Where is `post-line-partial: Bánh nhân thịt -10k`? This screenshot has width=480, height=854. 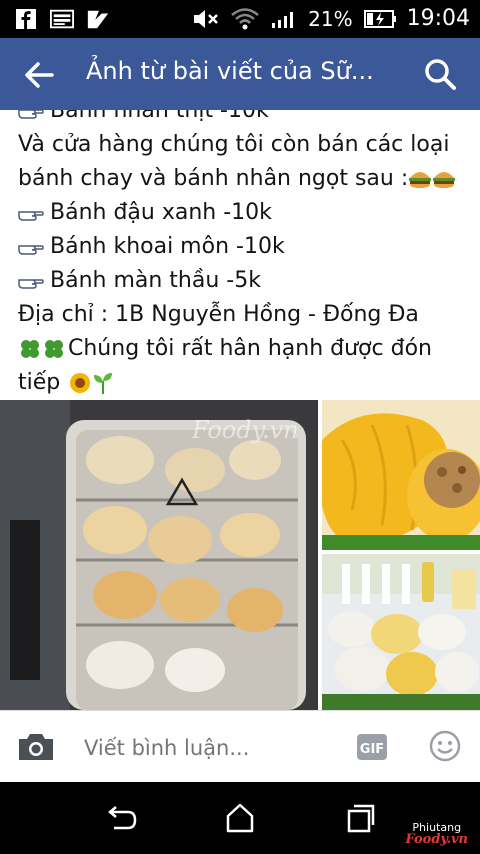
post-line-partial: Bánh nhân thịt -10k is located at coordinates (243, 119).